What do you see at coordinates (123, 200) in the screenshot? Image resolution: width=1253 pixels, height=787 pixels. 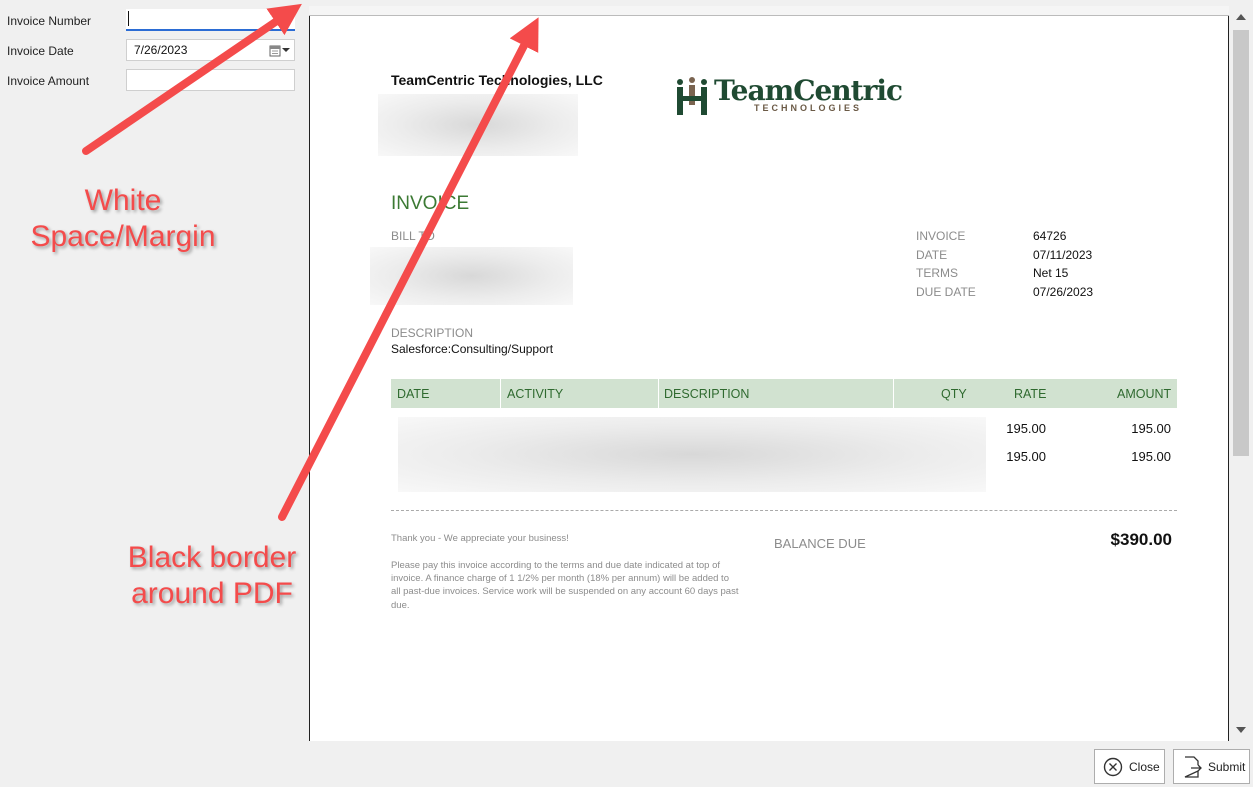 I see `margin-annotation-line1: White` at bounding box center [123, 200].